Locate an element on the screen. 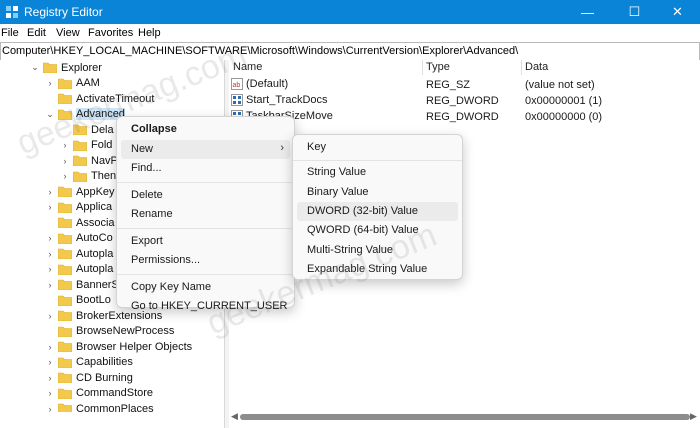  tree-item: › AAM is located at coordinates (72, 83).